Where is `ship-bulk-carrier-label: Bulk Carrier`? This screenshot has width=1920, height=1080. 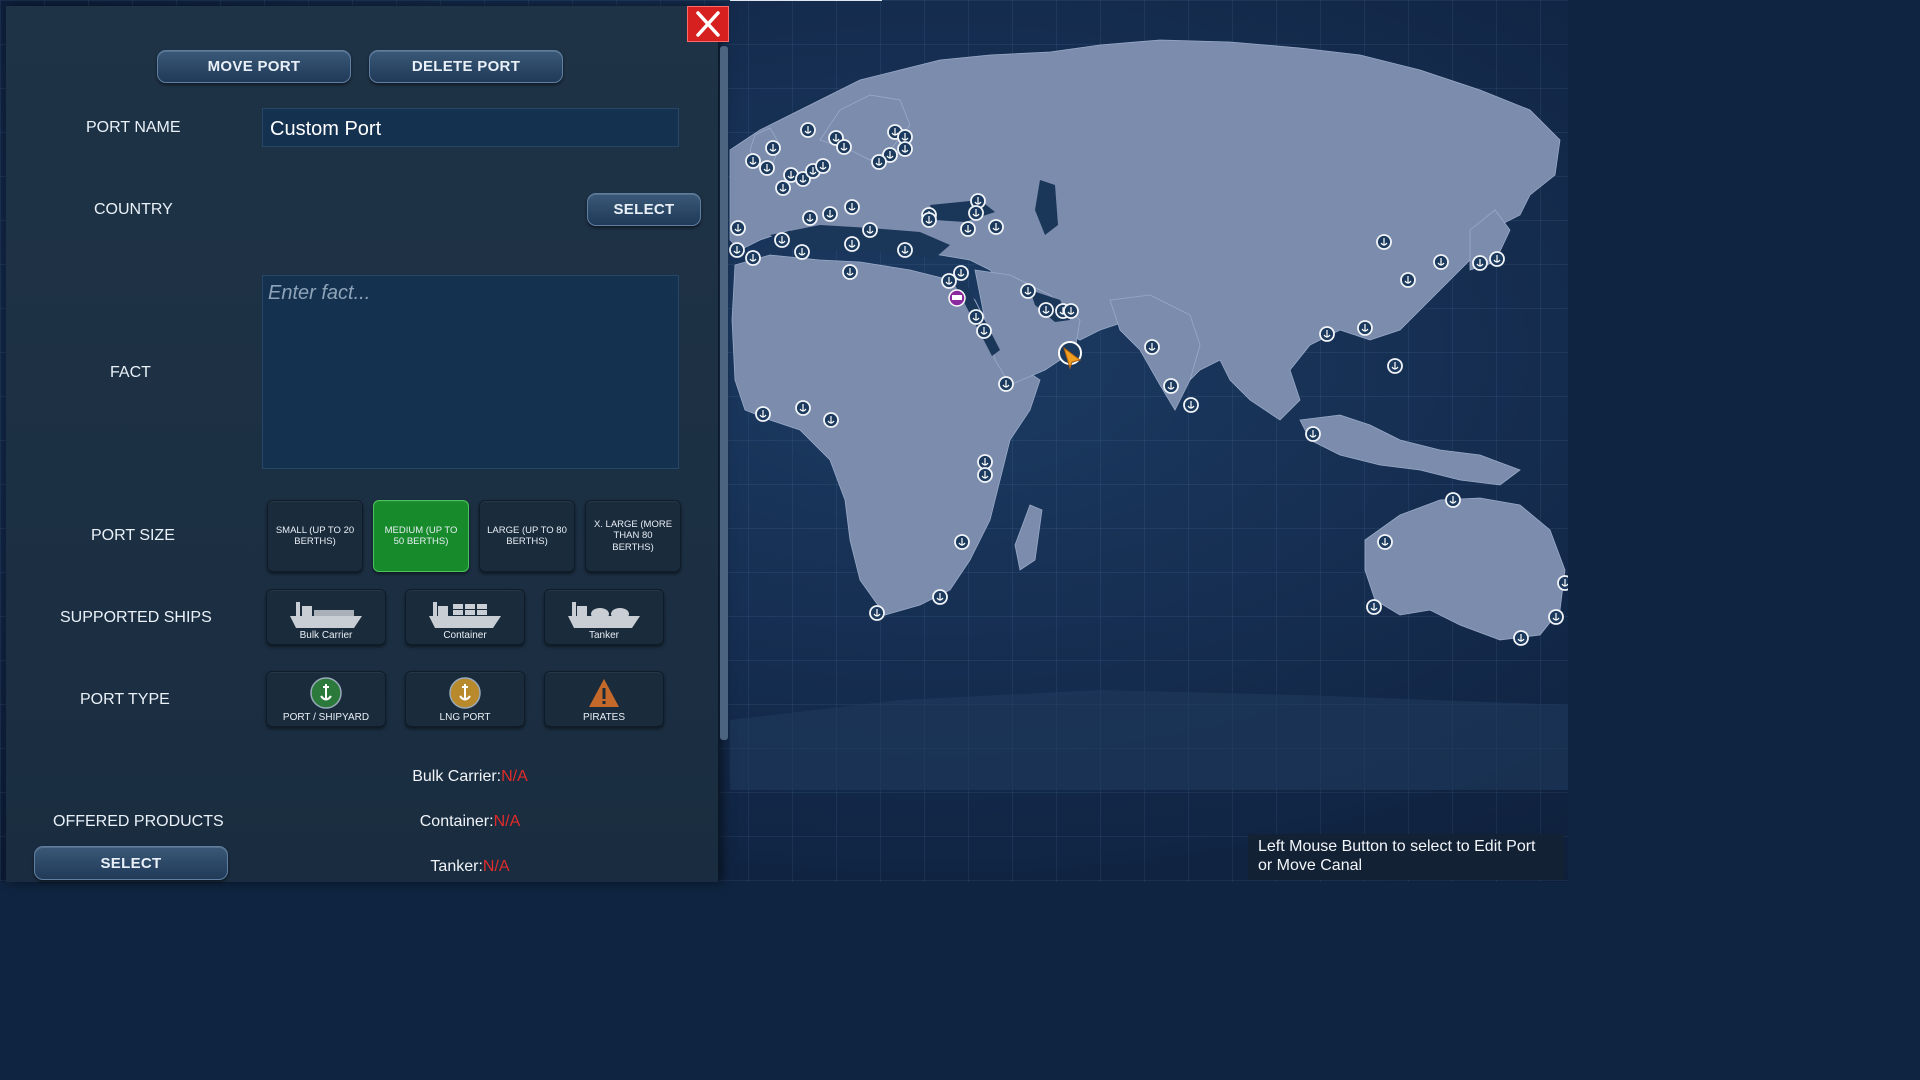 ship-bulk-carrier-label: Bulk Carrier is located at coordinates (326, 635).